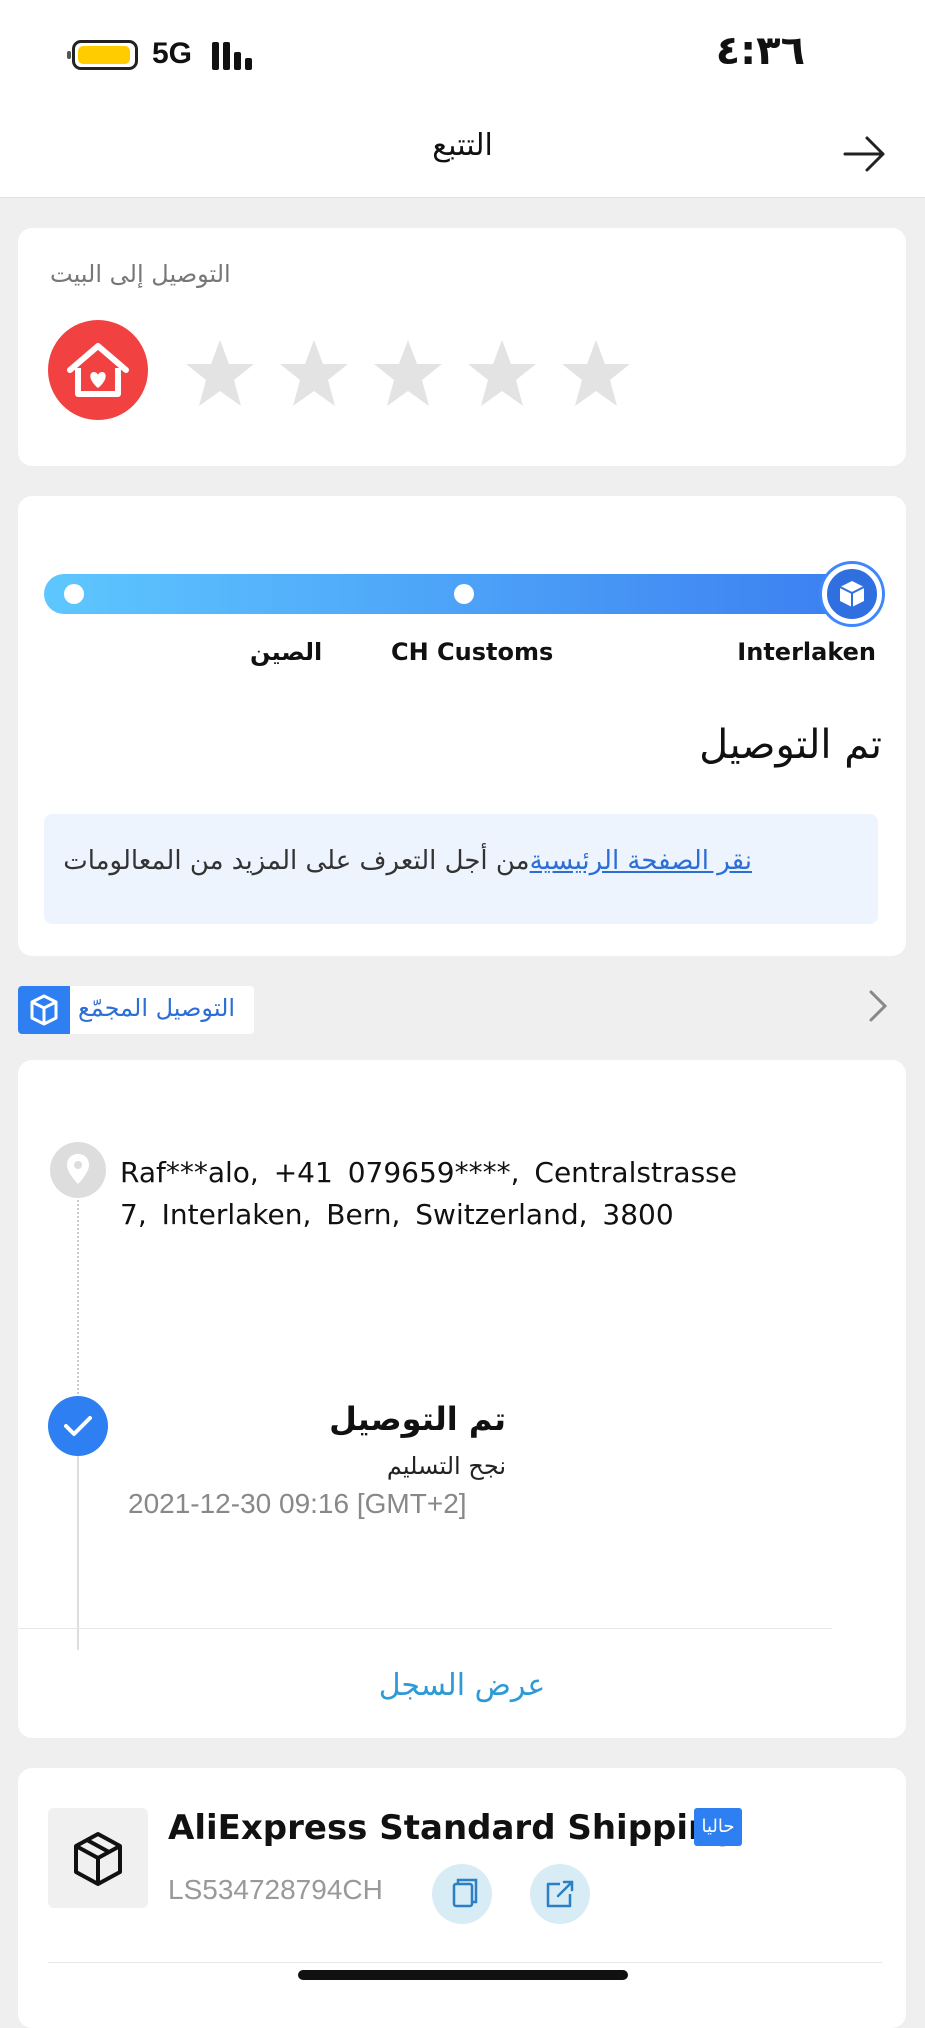  I want to click on nav-bar: التتبع, so click(462, 154).